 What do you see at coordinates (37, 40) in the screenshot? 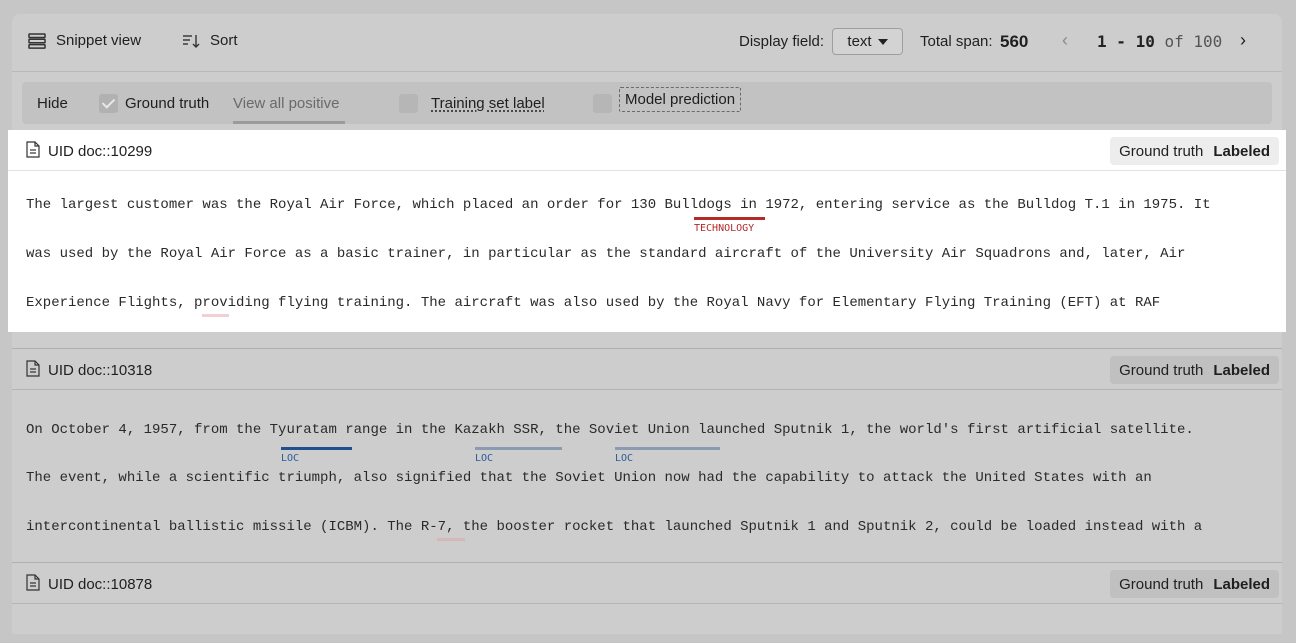
I see `list-icon` at bounding box center [37, 40].